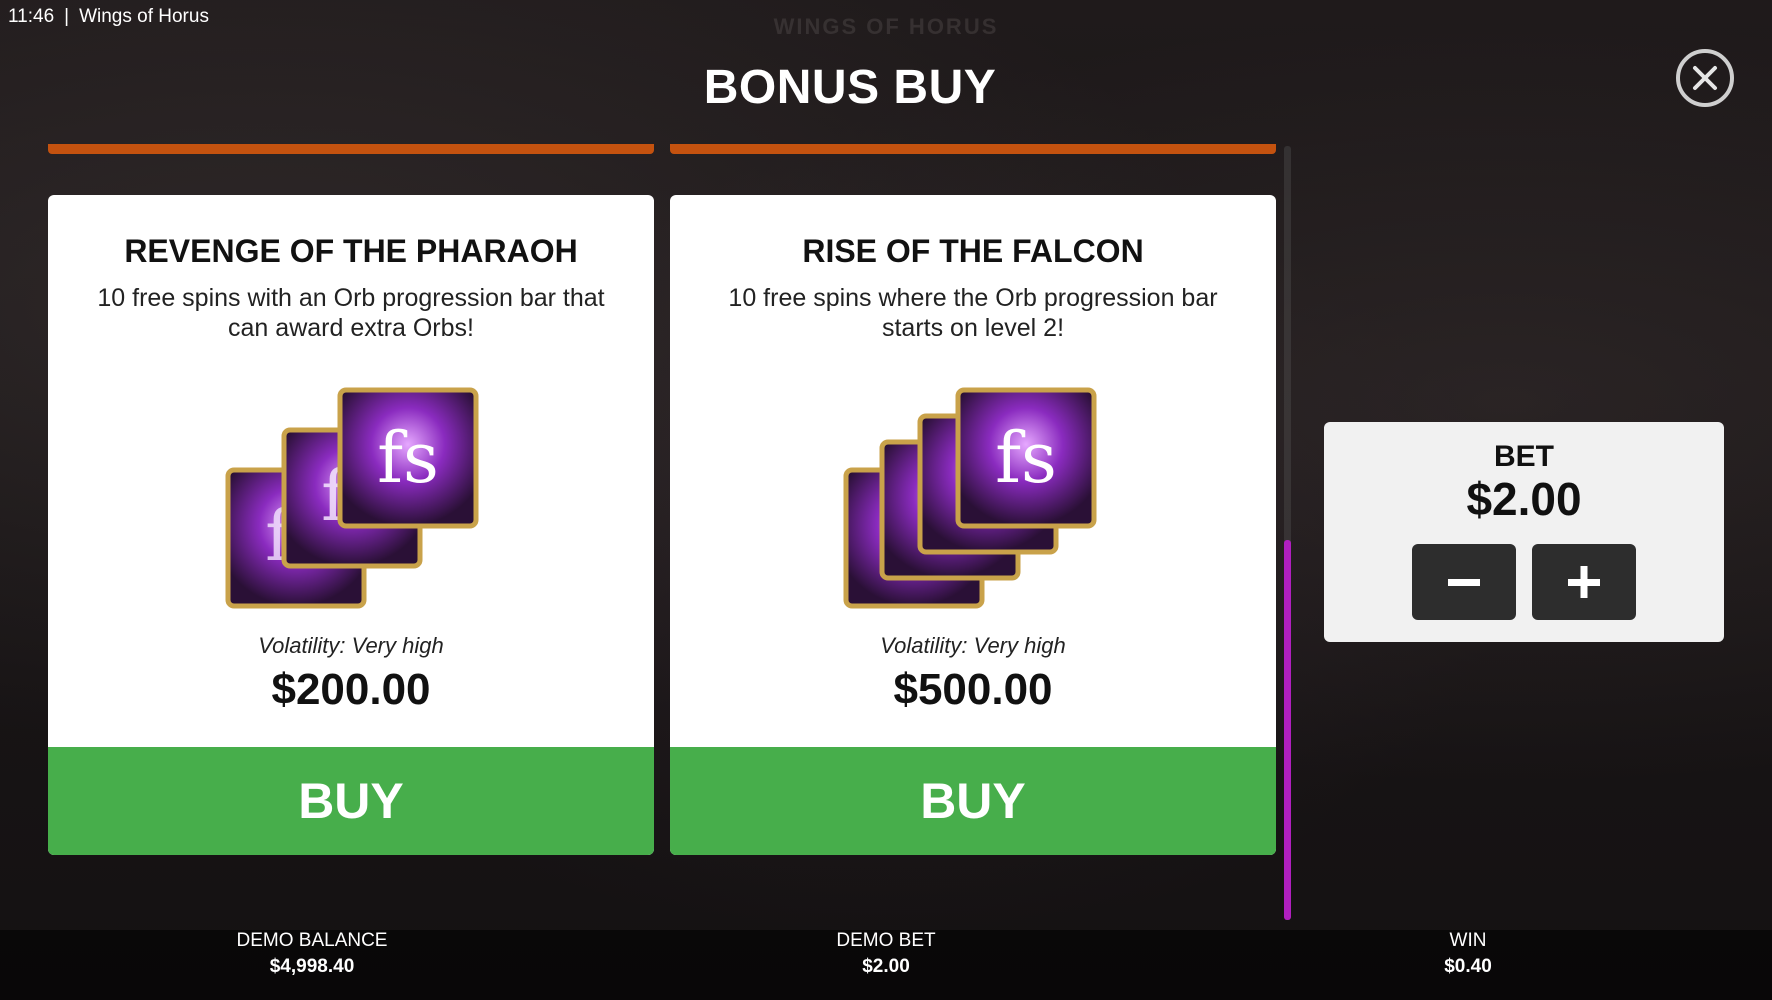 The width and height of the screenshot is (1772, 1000). I want to click on demo-balance-value: $4,998.40, so click(312, 966).